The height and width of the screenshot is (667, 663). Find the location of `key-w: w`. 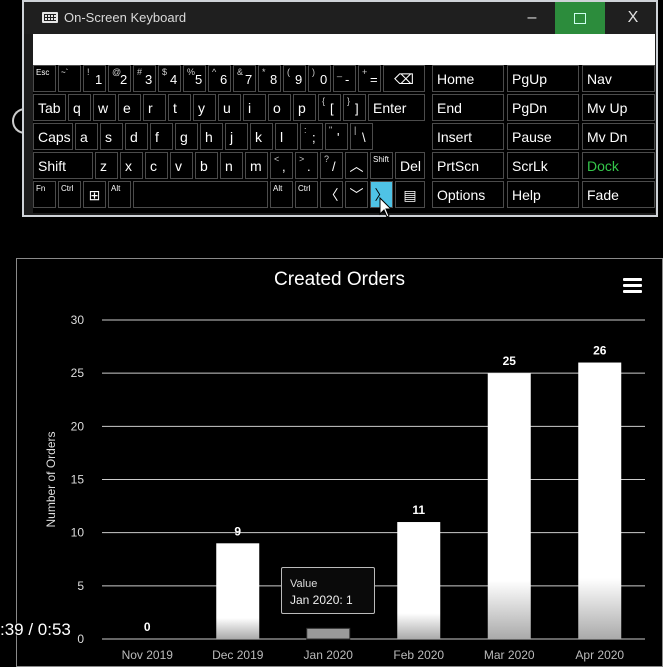

key-w: w is located at coordinates (104, 107).